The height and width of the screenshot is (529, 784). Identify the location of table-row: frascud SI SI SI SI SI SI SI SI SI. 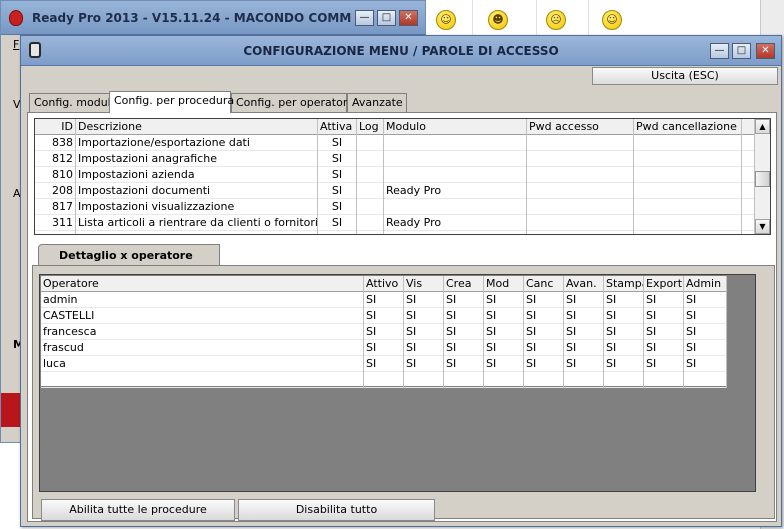
(384, 348).